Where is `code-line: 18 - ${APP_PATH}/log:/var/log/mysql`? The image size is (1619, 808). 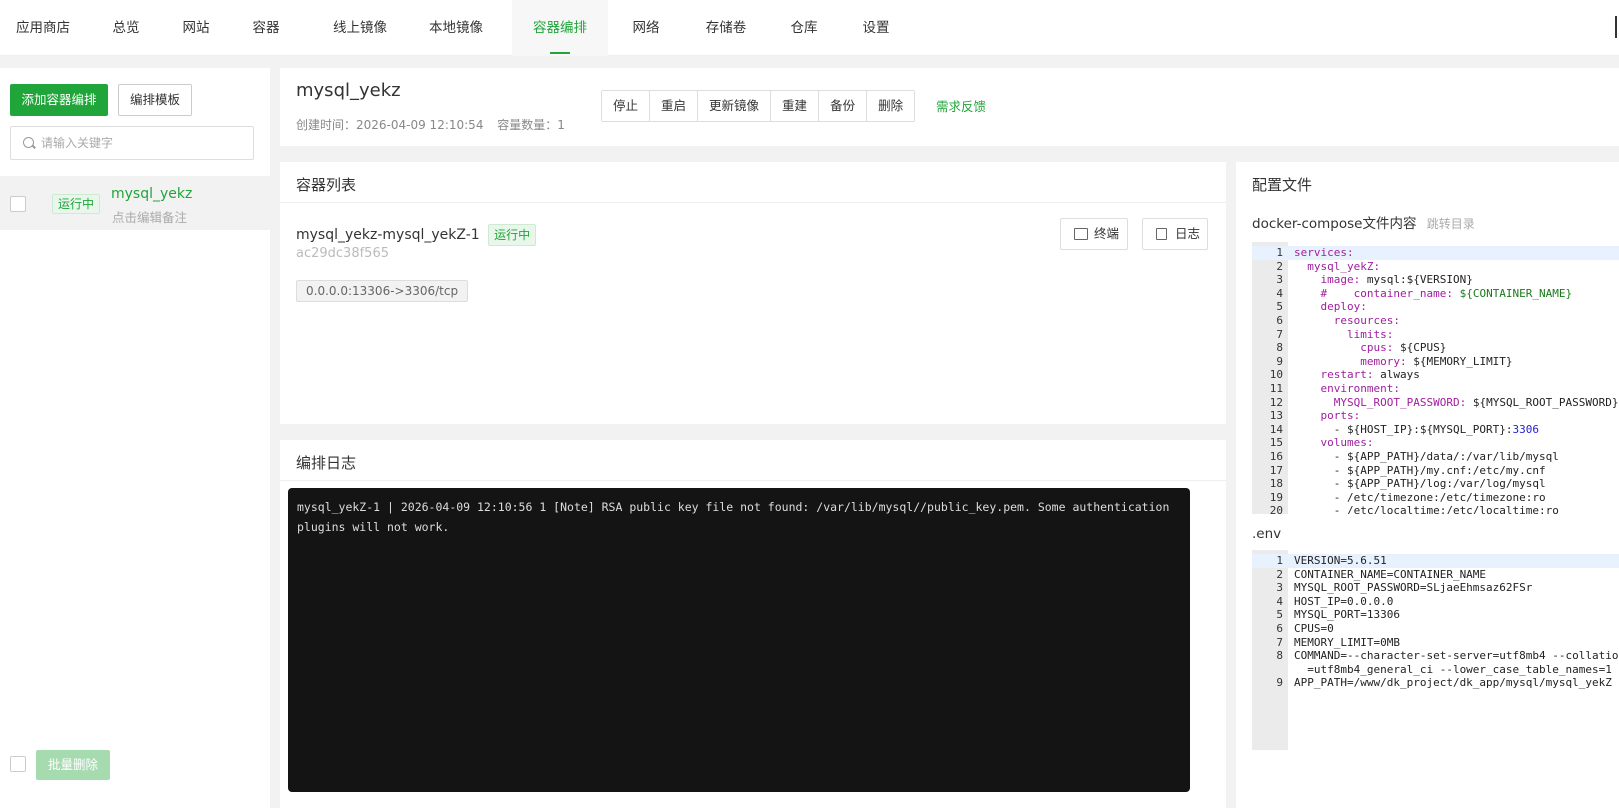
code-line: 18 - ${APP_PATH}/log:/var/log/mysql is located at coordinates (1435, 484).